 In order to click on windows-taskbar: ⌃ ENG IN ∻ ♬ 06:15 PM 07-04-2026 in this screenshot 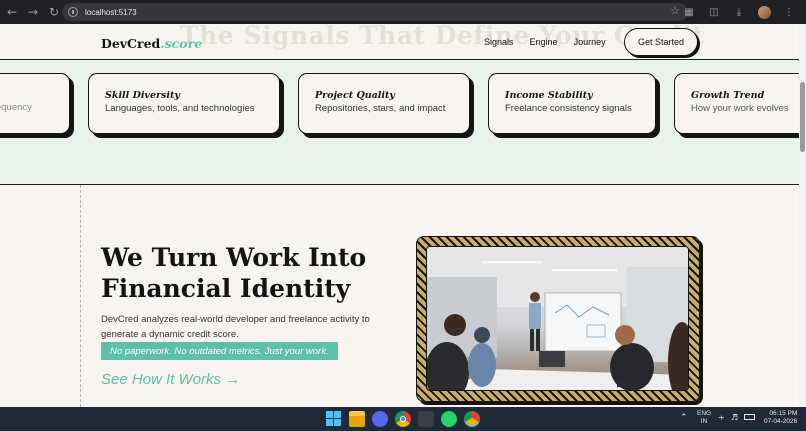, I will do `click(403, 419)`.